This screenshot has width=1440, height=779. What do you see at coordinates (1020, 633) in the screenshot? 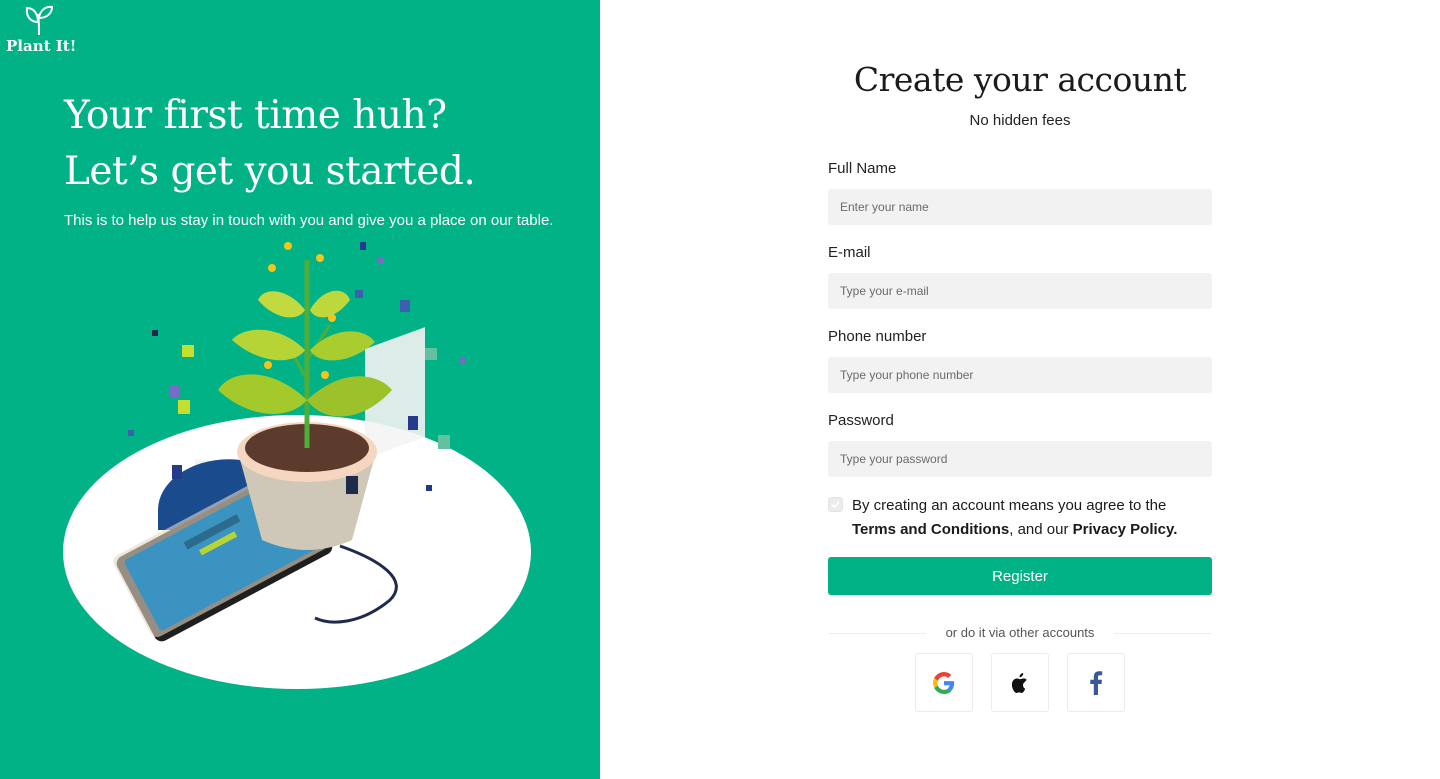
I see `social-divider: or do it via other accounts` at bounding box center [1020, 633].